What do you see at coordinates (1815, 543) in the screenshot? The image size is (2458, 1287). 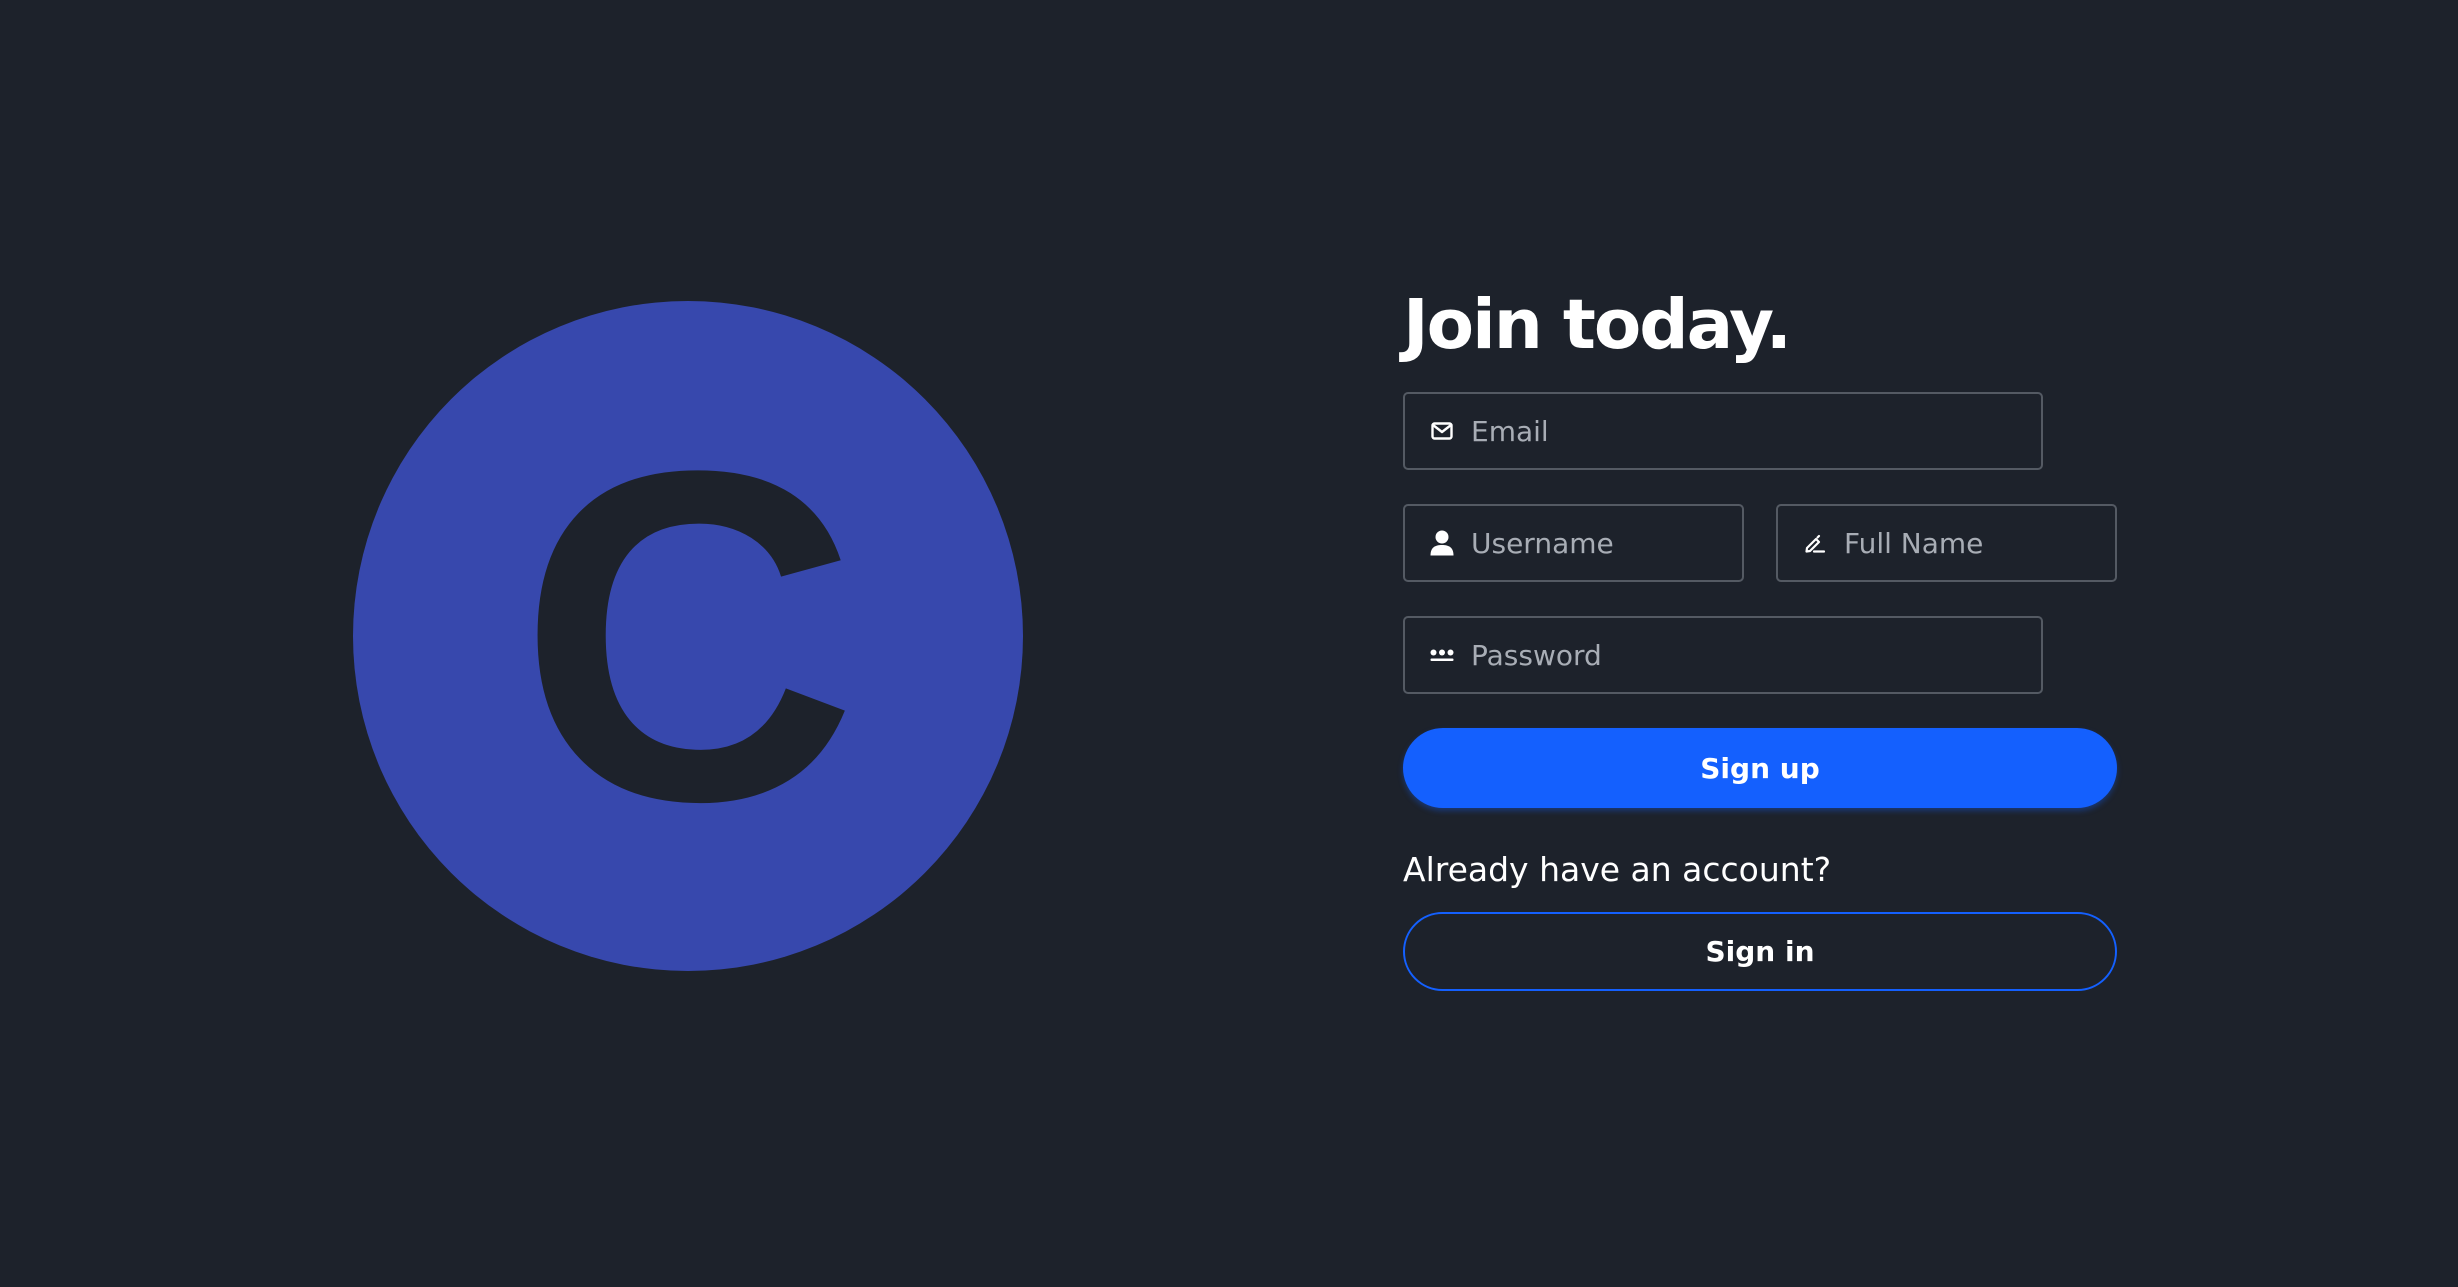 I see `pencil-icon` at bounding box center [1815, 543].